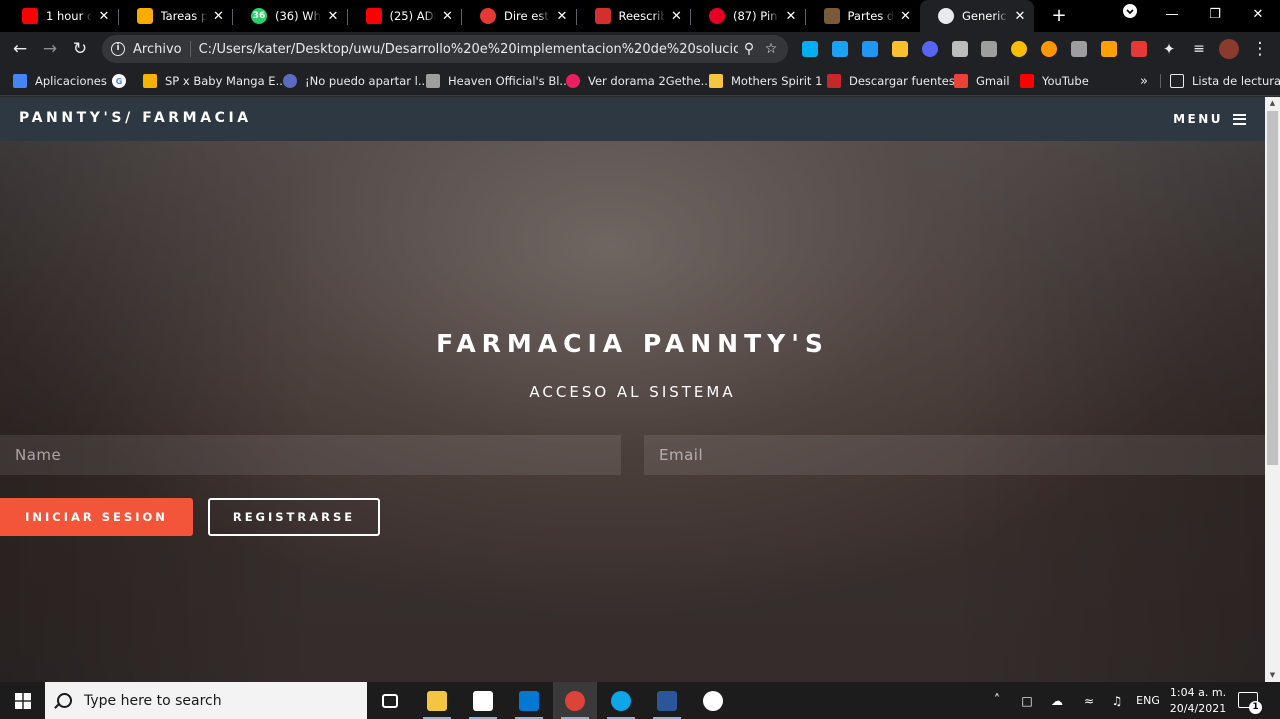 The image size is (1280, 719). Describe the element at coordinates (1019, 49) in the screenshot. I see `check-ext-icon` at that location.